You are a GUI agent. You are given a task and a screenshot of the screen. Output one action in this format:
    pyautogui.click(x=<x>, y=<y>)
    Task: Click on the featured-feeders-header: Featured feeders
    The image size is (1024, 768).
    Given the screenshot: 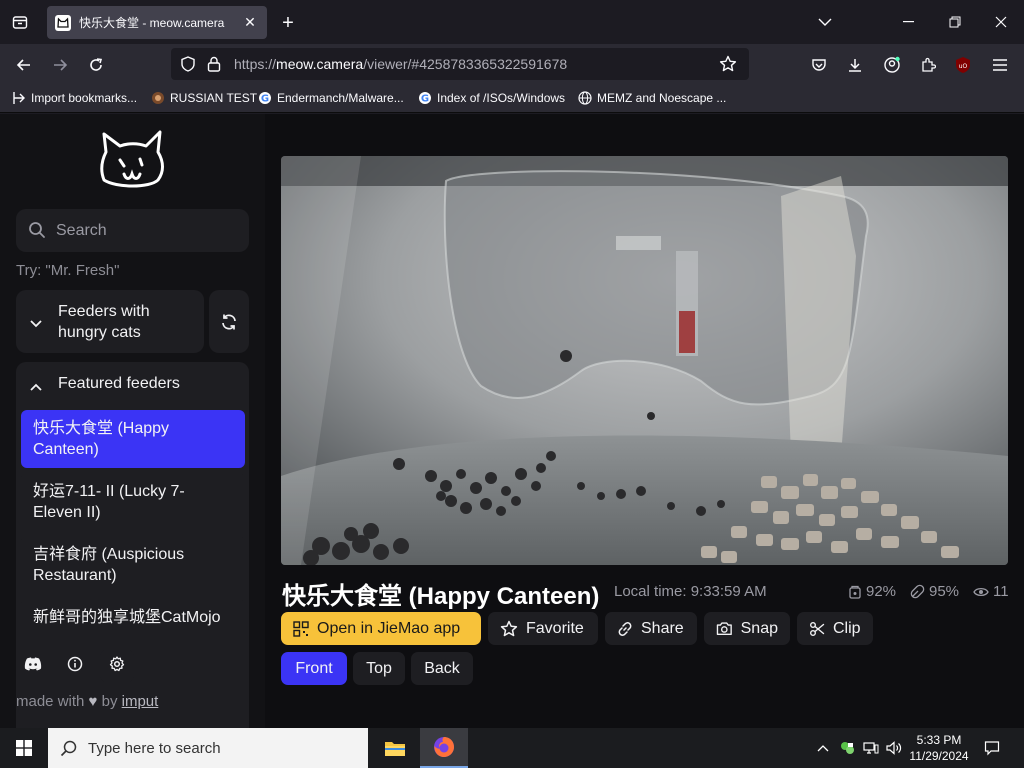 What is the action you would take?
    pyautogui.click(x=132, y=383)
    